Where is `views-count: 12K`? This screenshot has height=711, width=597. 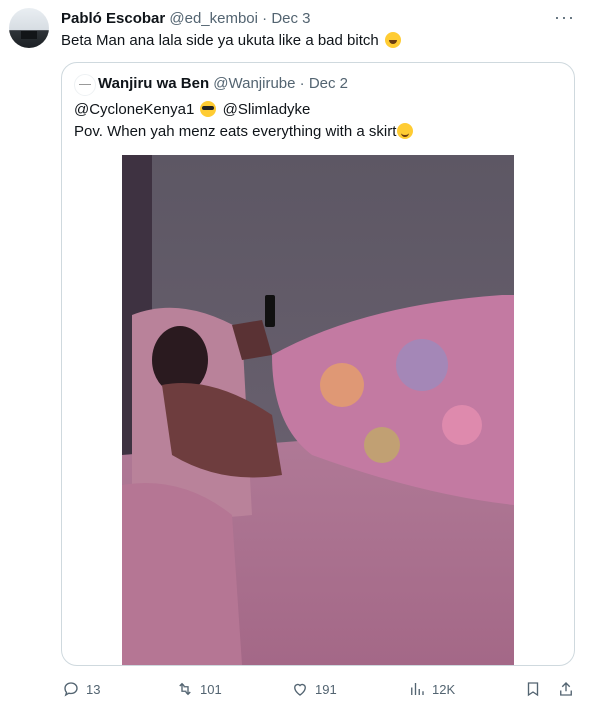
views-count: 12K is located at coordinates (444, 689).